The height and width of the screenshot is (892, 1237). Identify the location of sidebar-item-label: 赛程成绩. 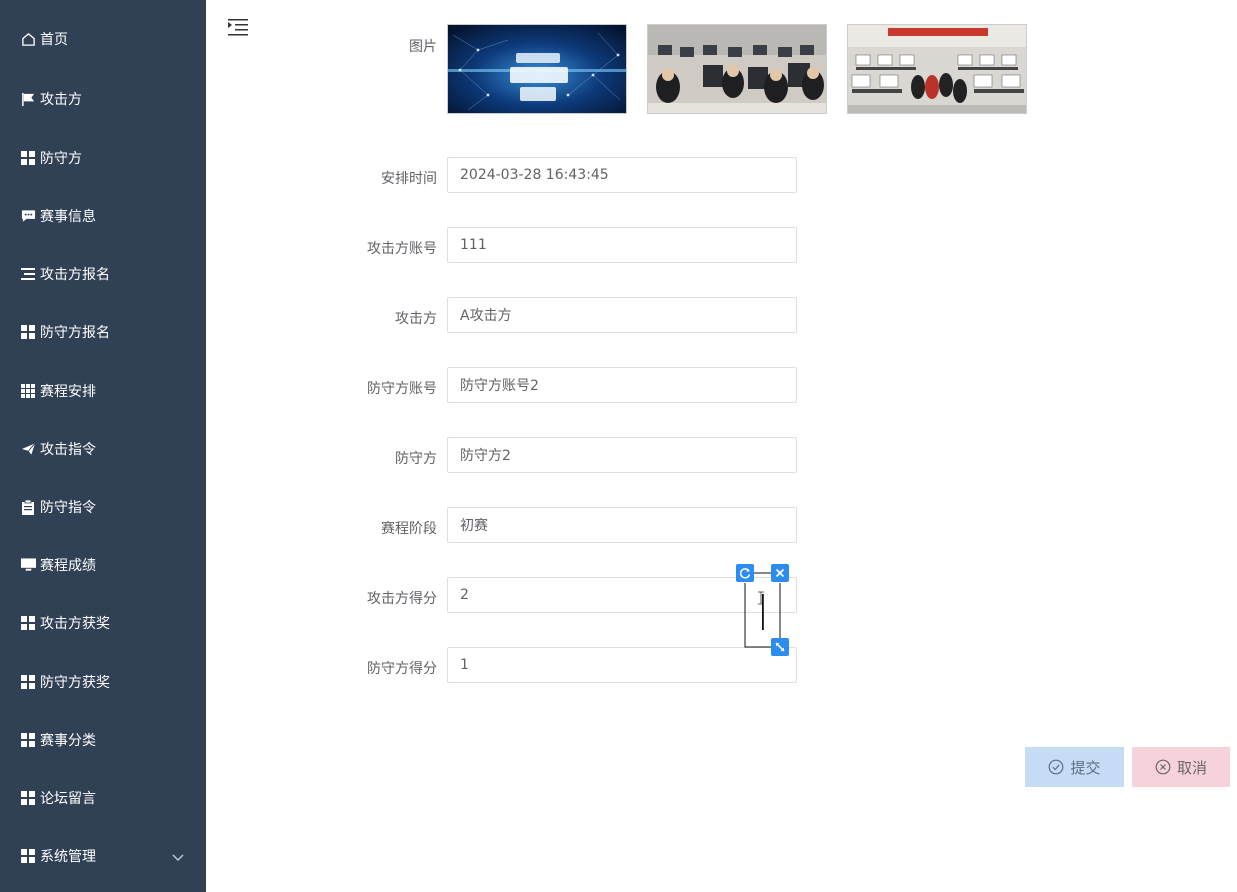
(68, 566).